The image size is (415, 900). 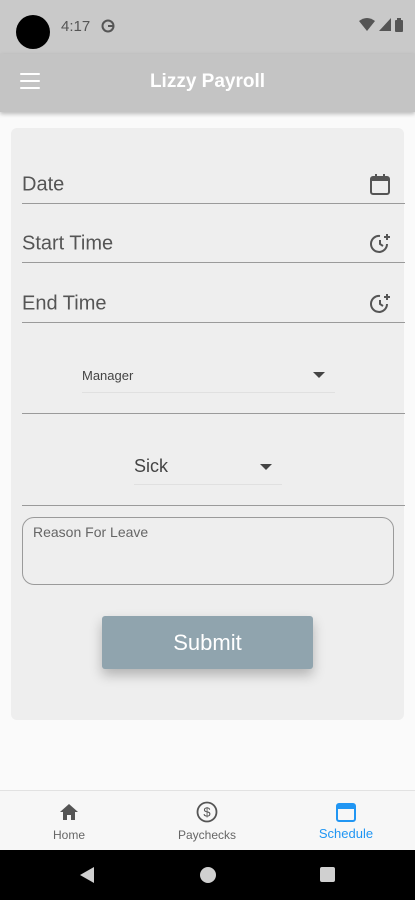 I want to click on status-icons, so click(x=381, y=25).